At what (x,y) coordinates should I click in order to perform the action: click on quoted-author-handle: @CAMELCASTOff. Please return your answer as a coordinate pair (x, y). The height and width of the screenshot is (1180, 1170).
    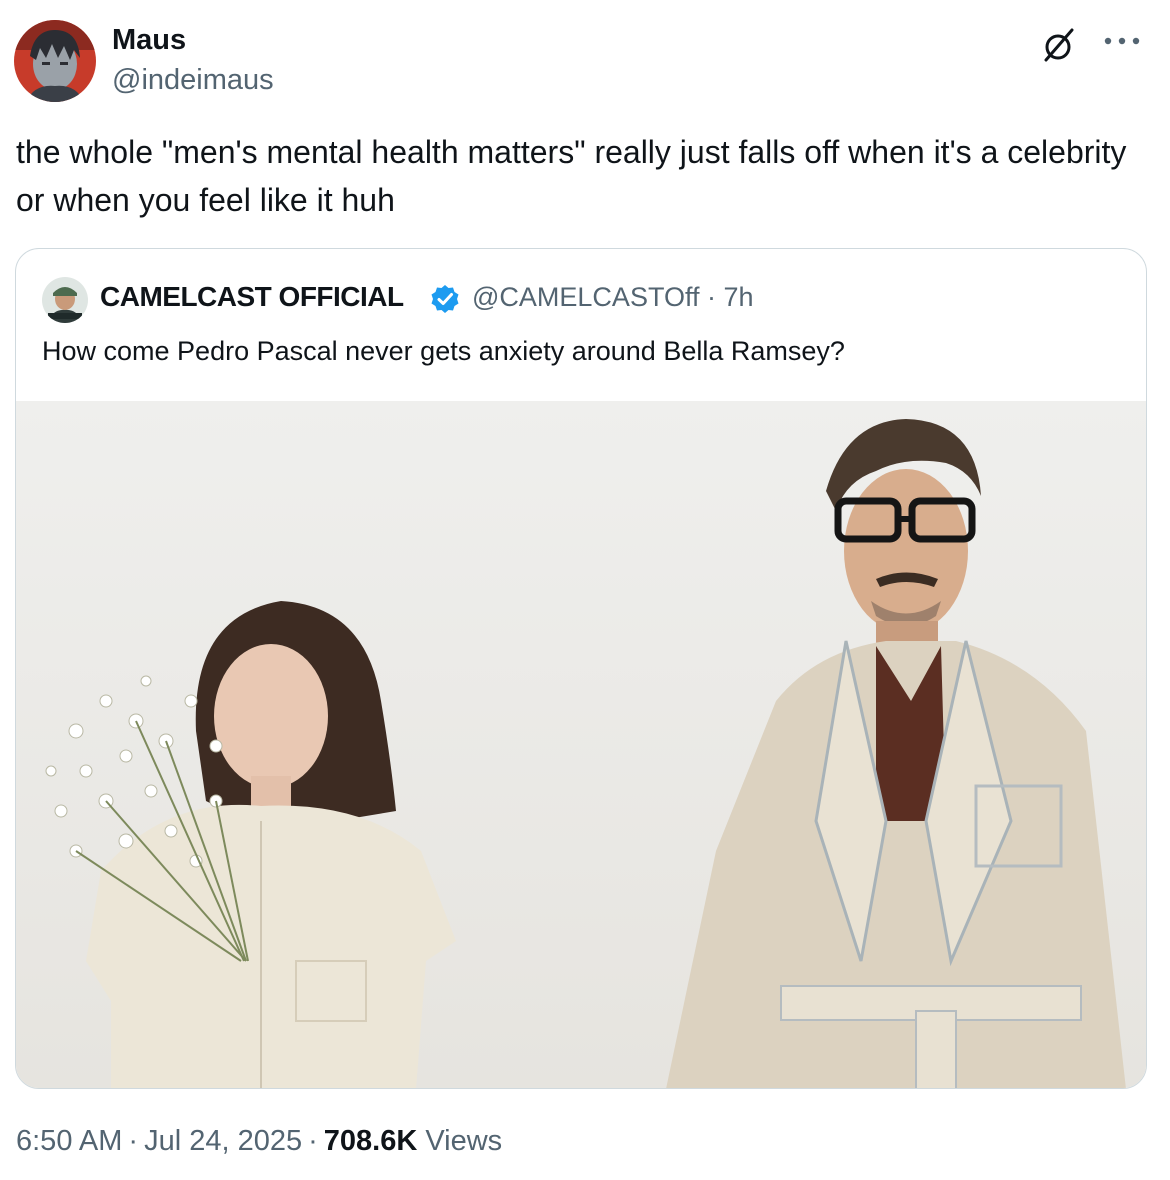
    Looking at the image, I should click on (585, 297).